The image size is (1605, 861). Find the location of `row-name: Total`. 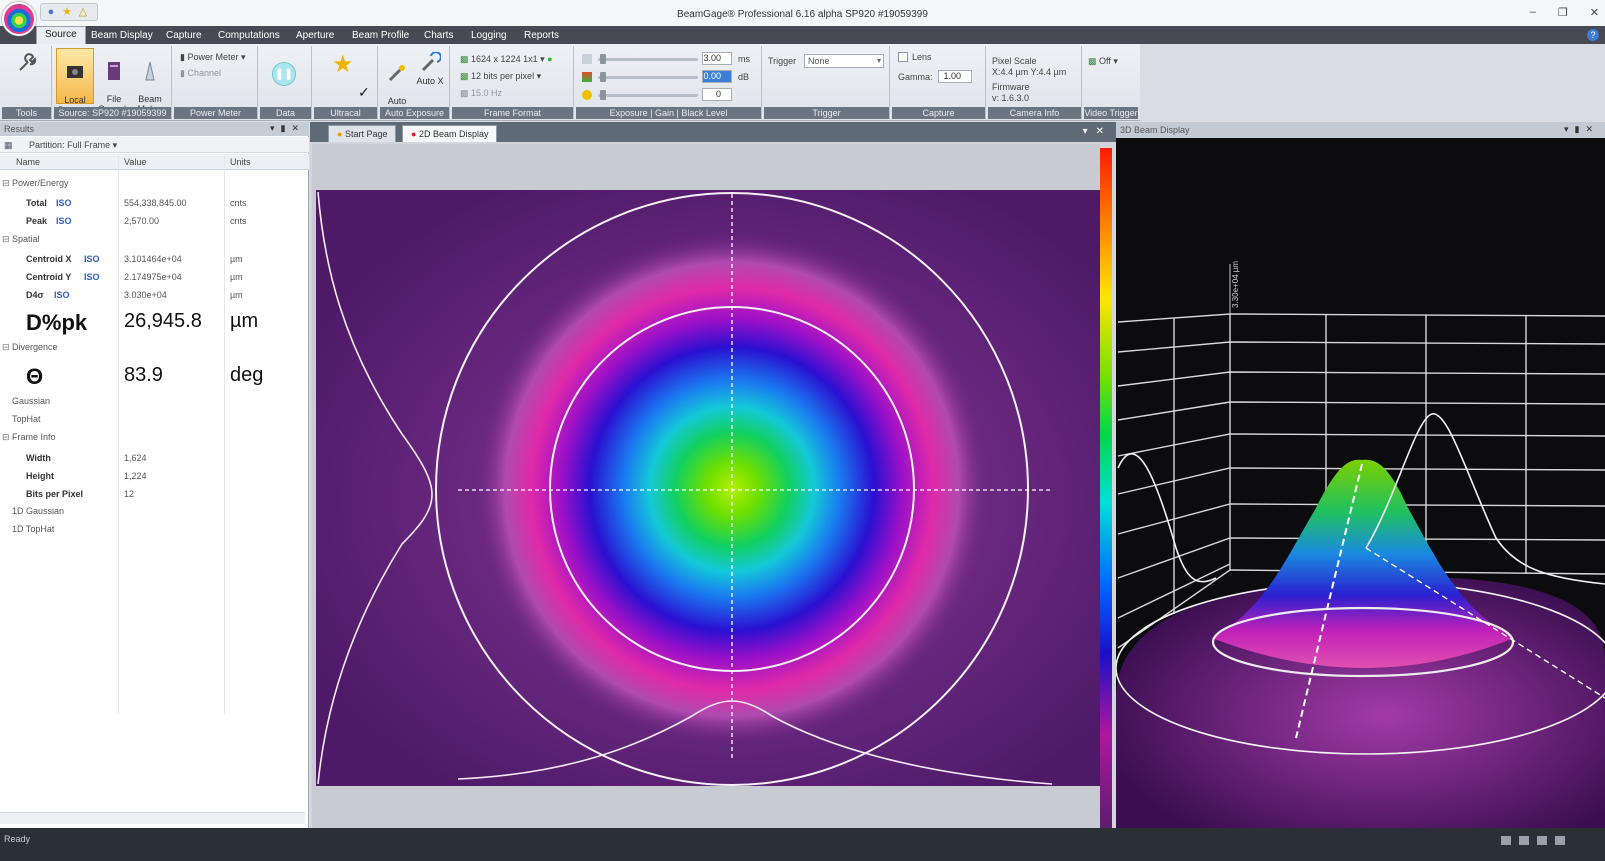

row-name: Total is located at coordinates (36, 203).